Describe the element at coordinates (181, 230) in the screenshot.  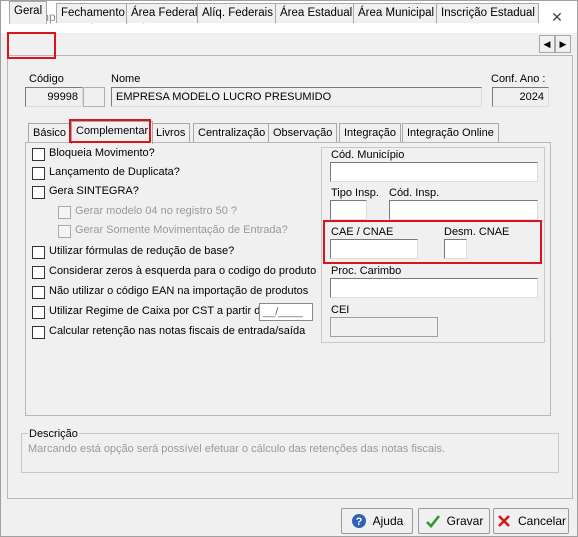
I see `checkbox-label: Gerar Somente Movimentação de Entrada?` at that location.